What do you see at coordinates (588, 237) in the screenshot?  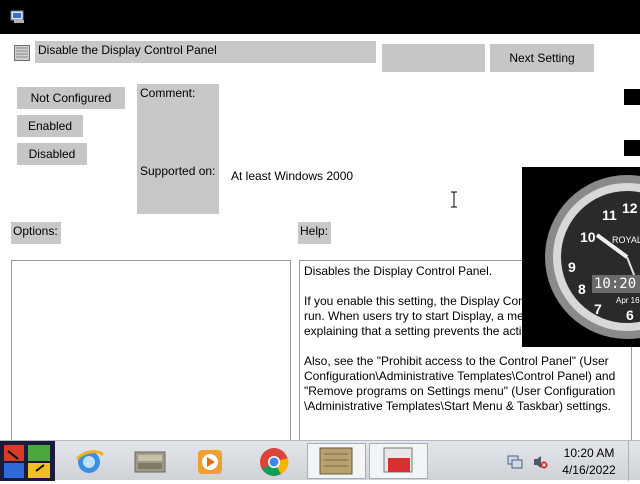 I see `clock-numeral: 10` at bounding box center [588, 237].